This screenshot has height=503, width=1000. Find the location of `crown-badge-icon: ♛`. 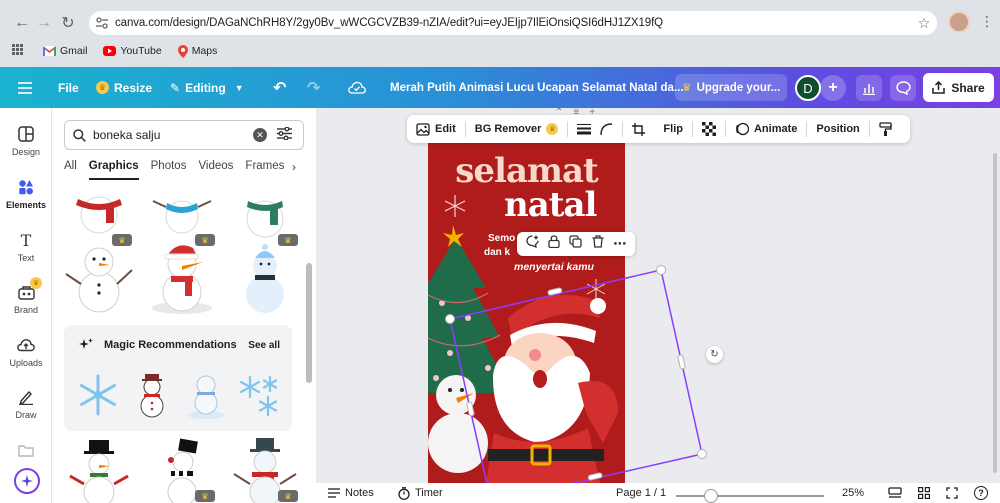

crown-badge-icon: ♛ is located at coordinates (36, 283).